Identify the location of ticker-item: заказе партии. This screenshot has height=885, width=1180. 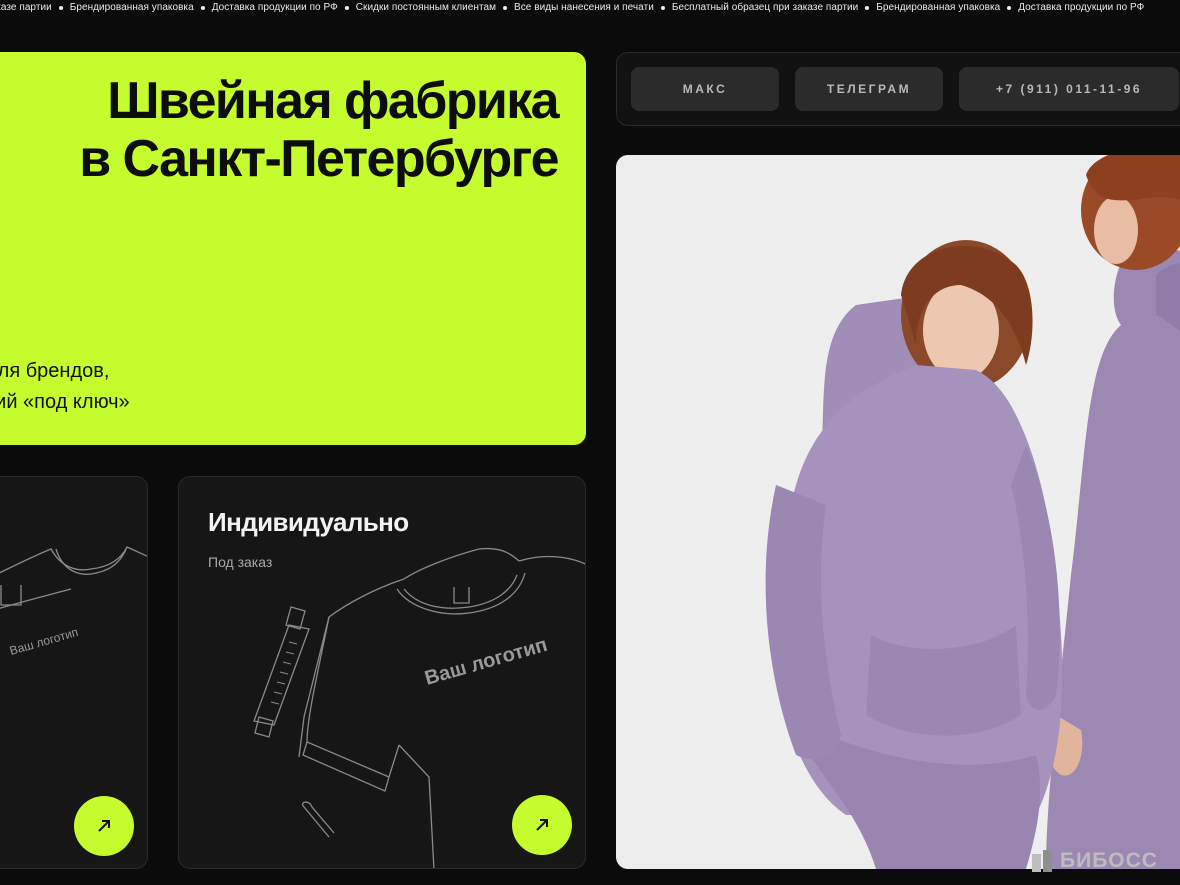
(26, 7).